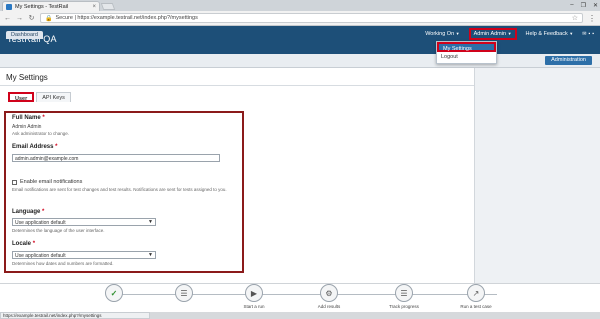 This screenshot has height=319, width=600. What do you see at coordinates (404, 293) in the screenshot?
I see `step-track-progress-icon: ☰` at bounding box center [404, 293].